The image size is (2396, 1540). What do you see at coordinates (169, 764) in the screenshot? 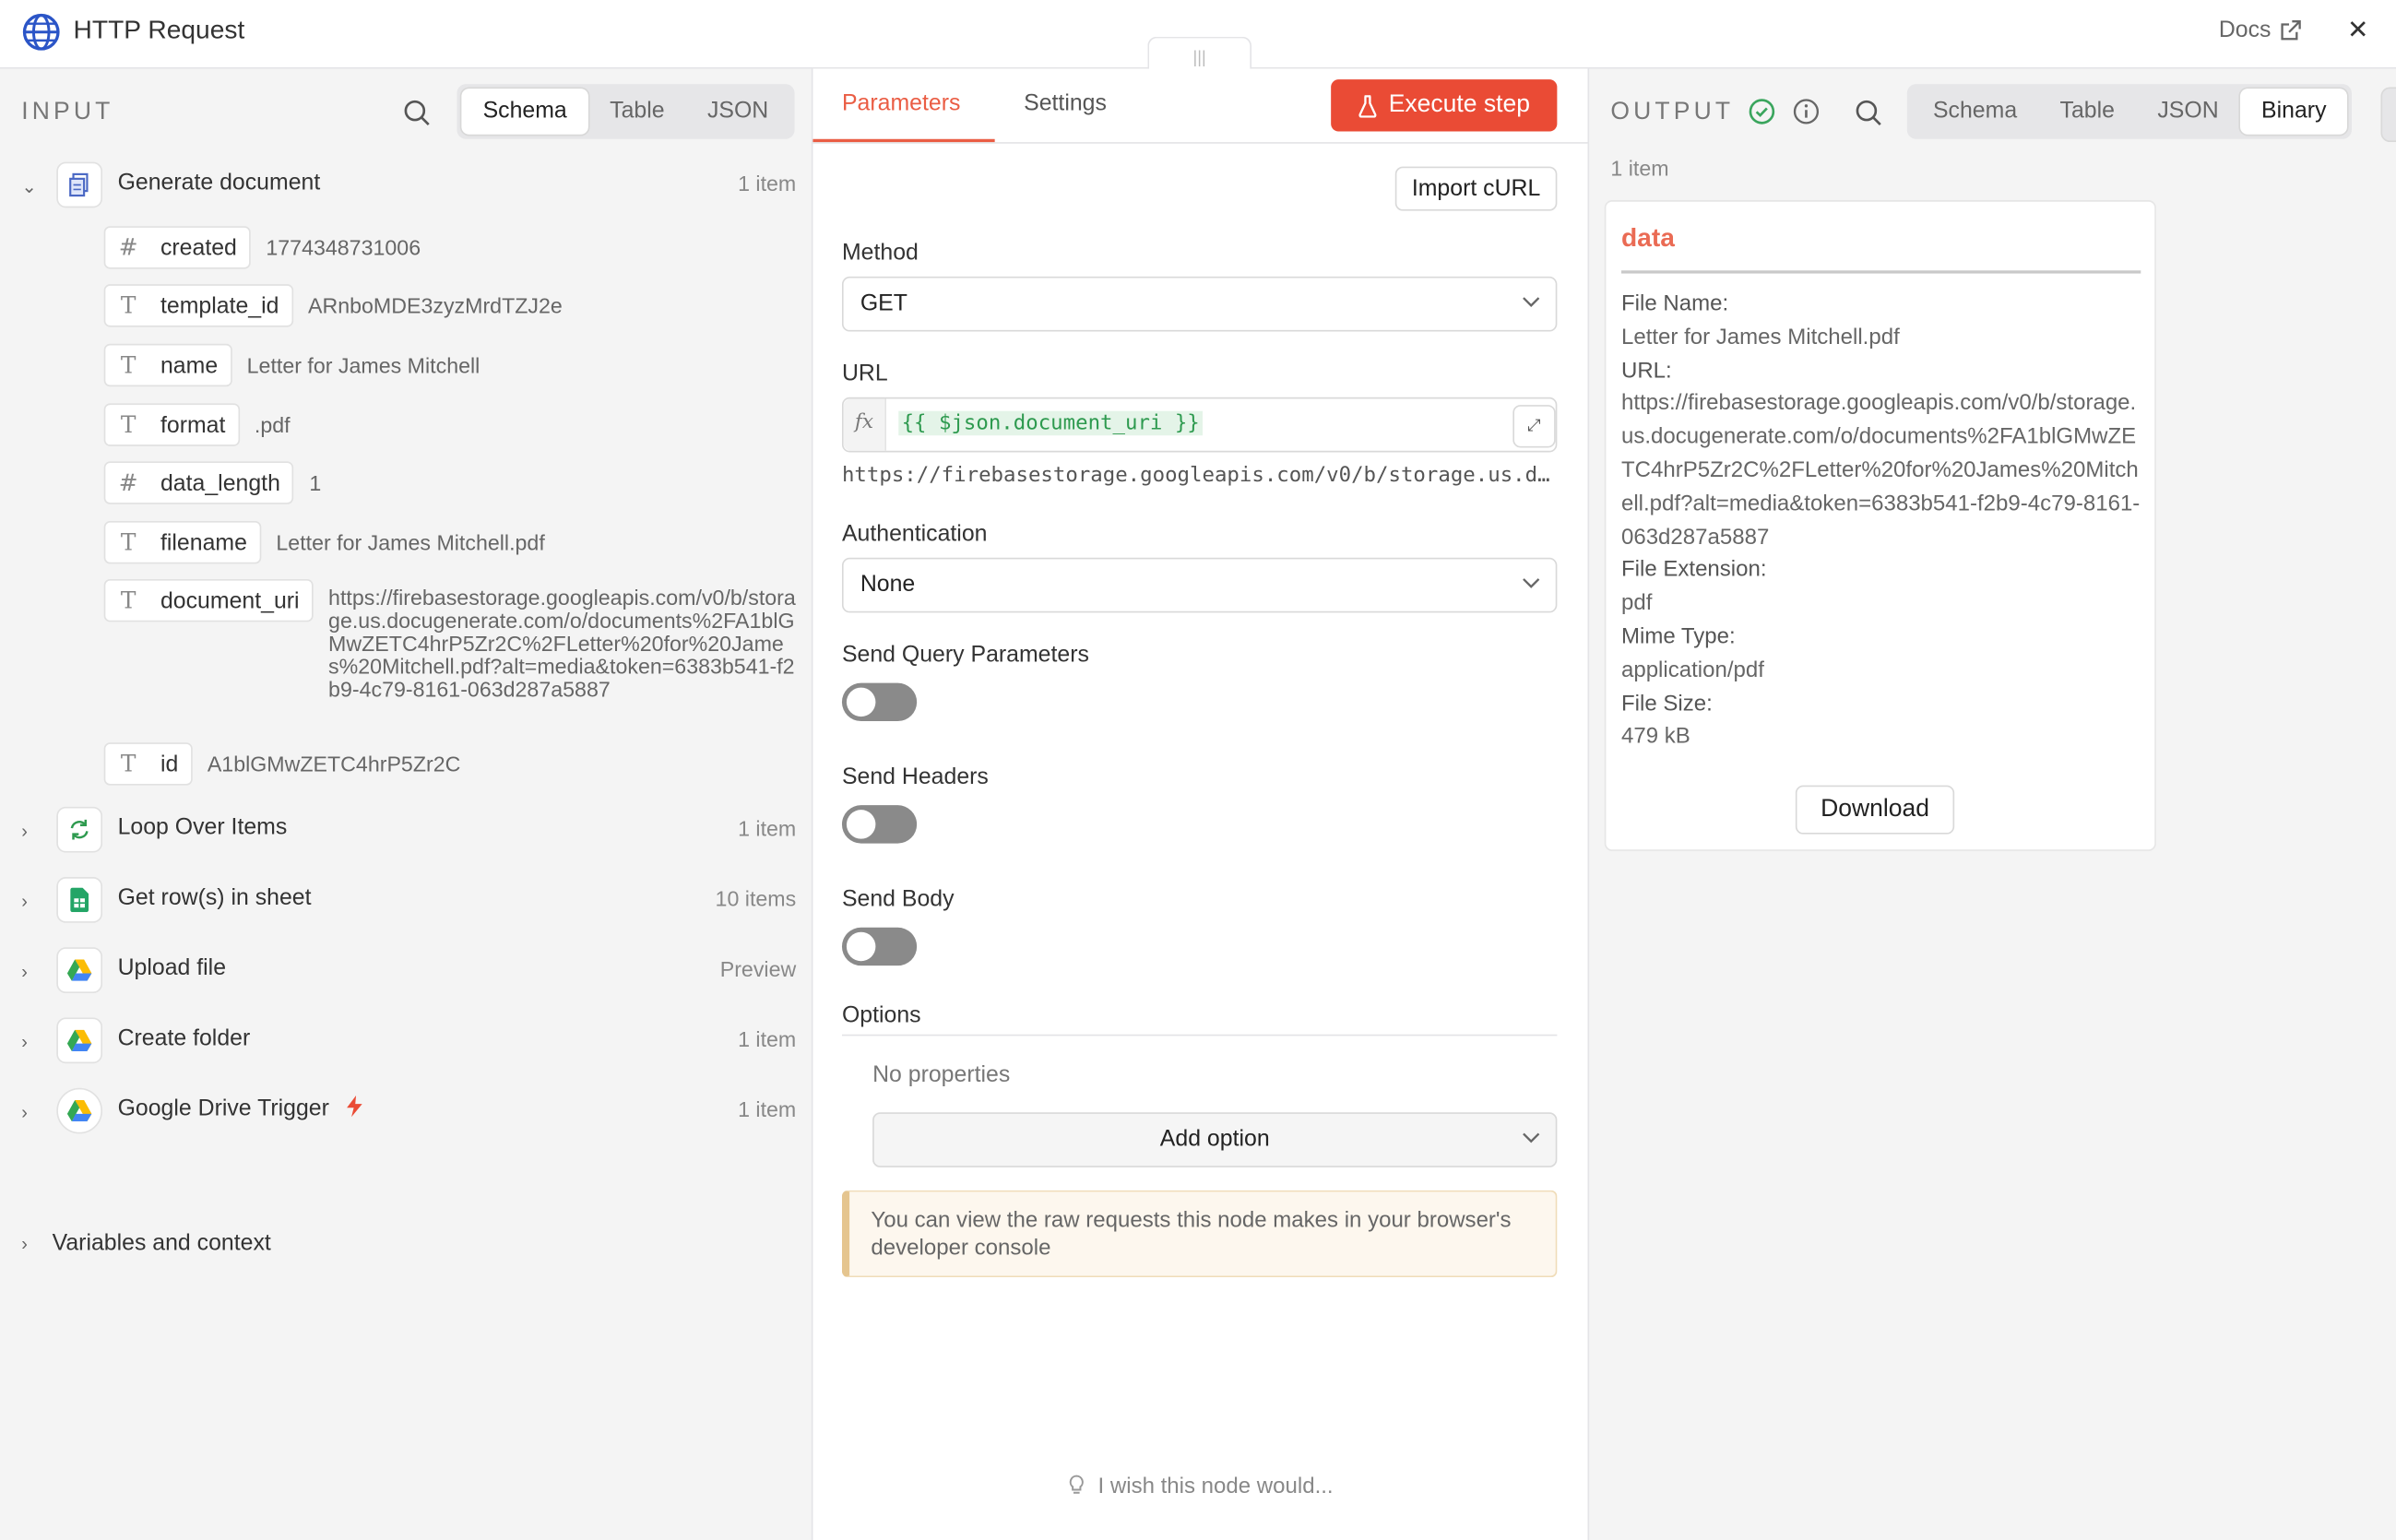
I see `field-name: id` at bounding box center [169, 764].